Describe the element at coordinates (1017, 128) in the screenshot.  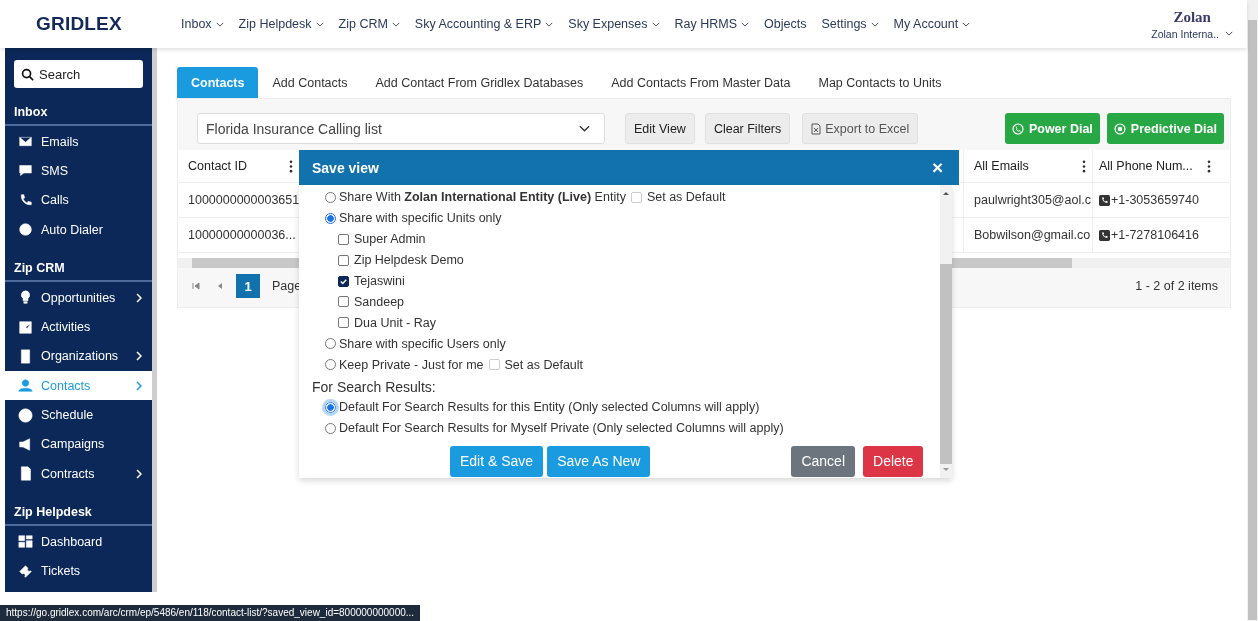
I see `phone-circle-icon` at that location.